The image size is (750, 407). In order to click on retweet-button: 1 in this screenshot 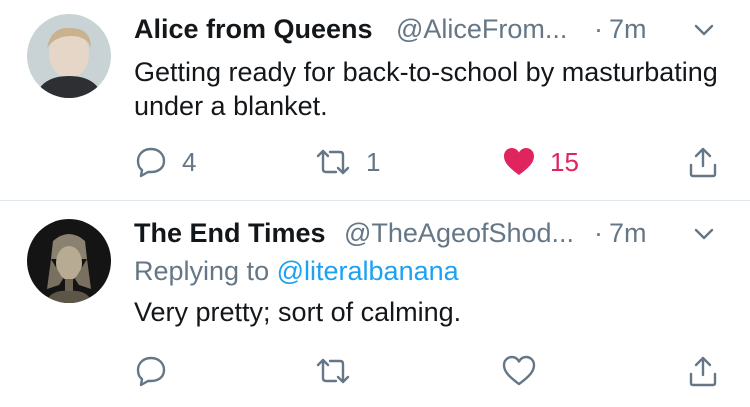, I will do `click(347, 162)`.